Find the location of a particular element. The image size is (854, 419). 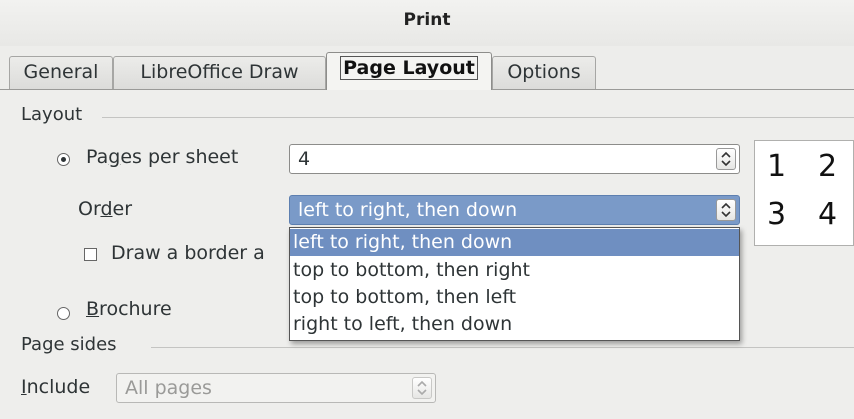

dialog-title: Print is located at coordinates (427, 20).